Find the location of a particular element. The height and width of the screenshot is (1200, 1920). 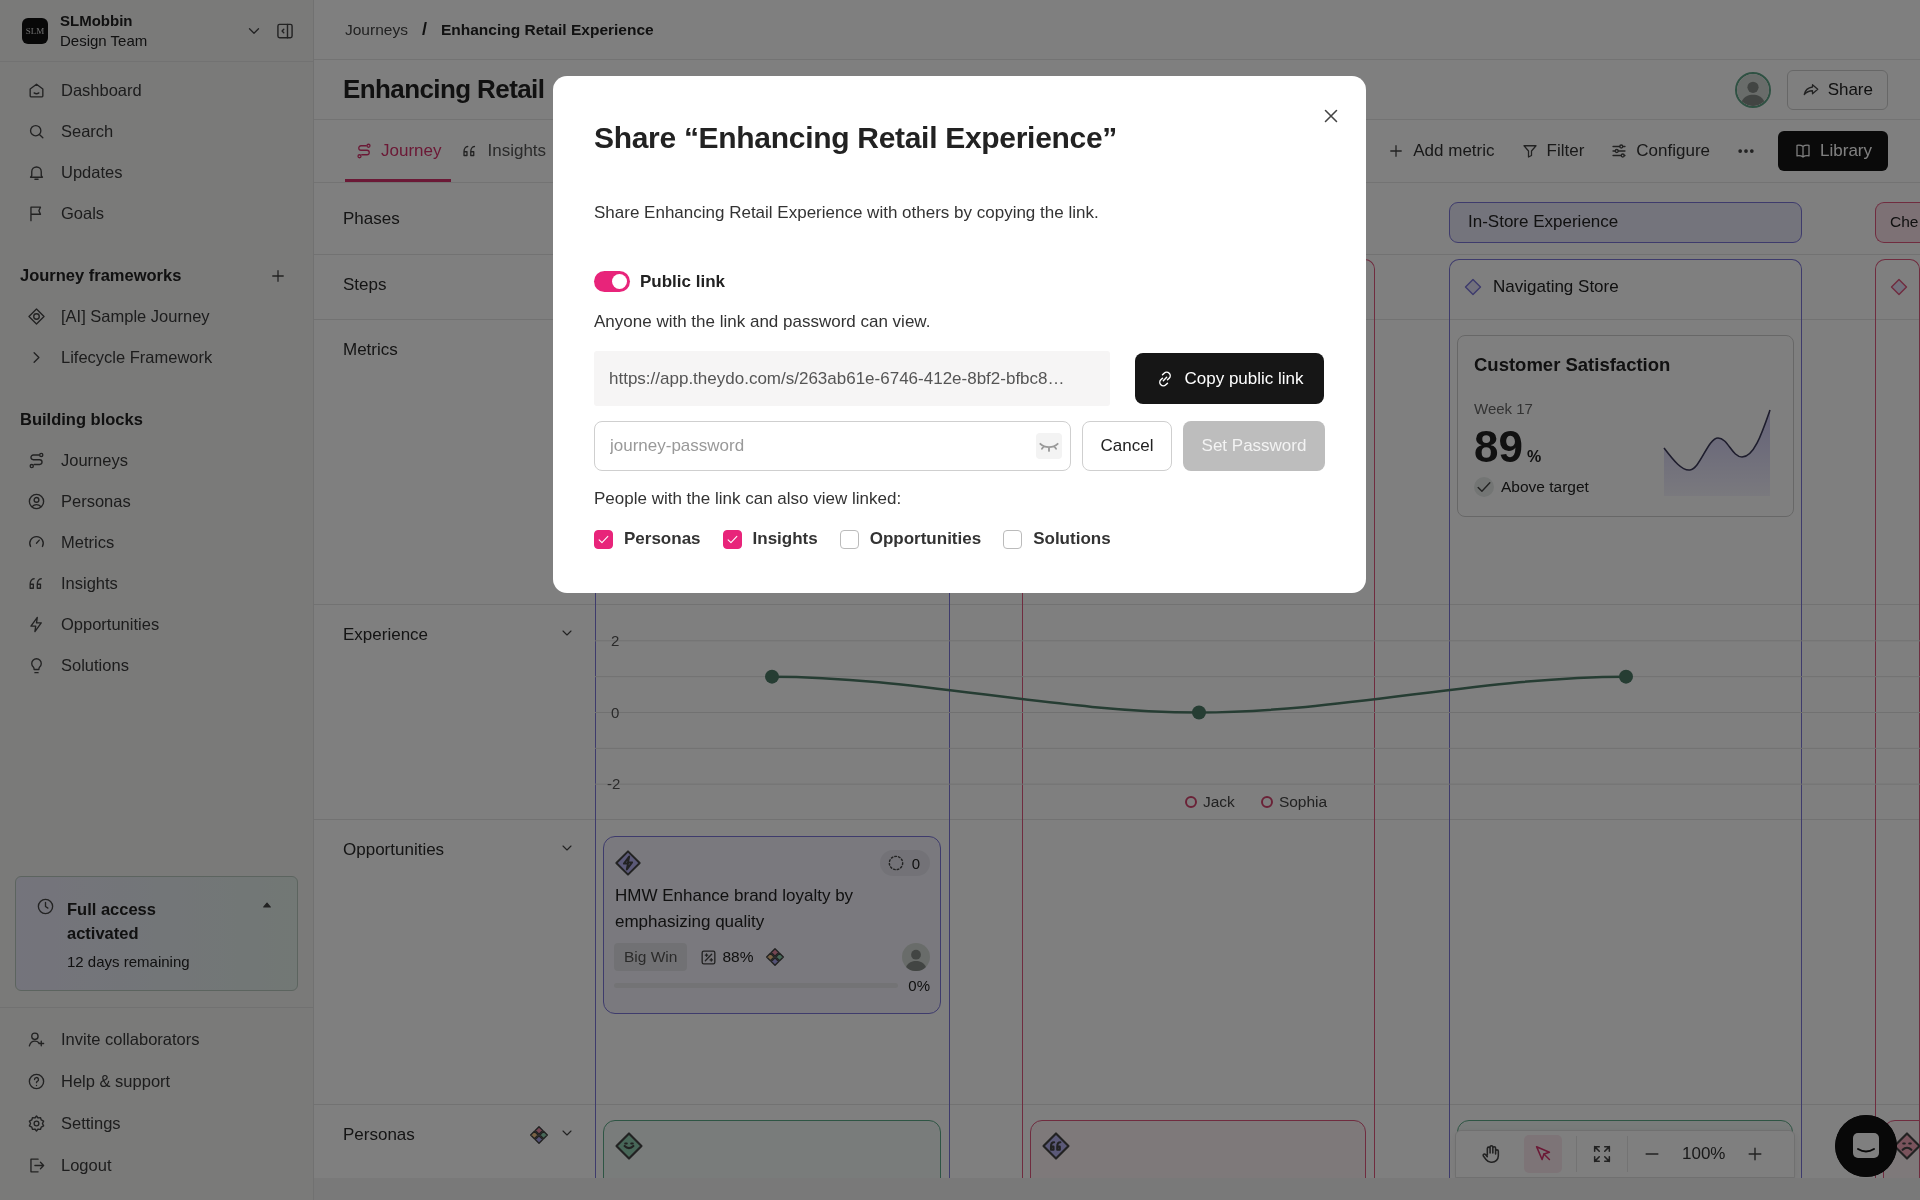

nav-item: Search is located at coordinates (156, 131).